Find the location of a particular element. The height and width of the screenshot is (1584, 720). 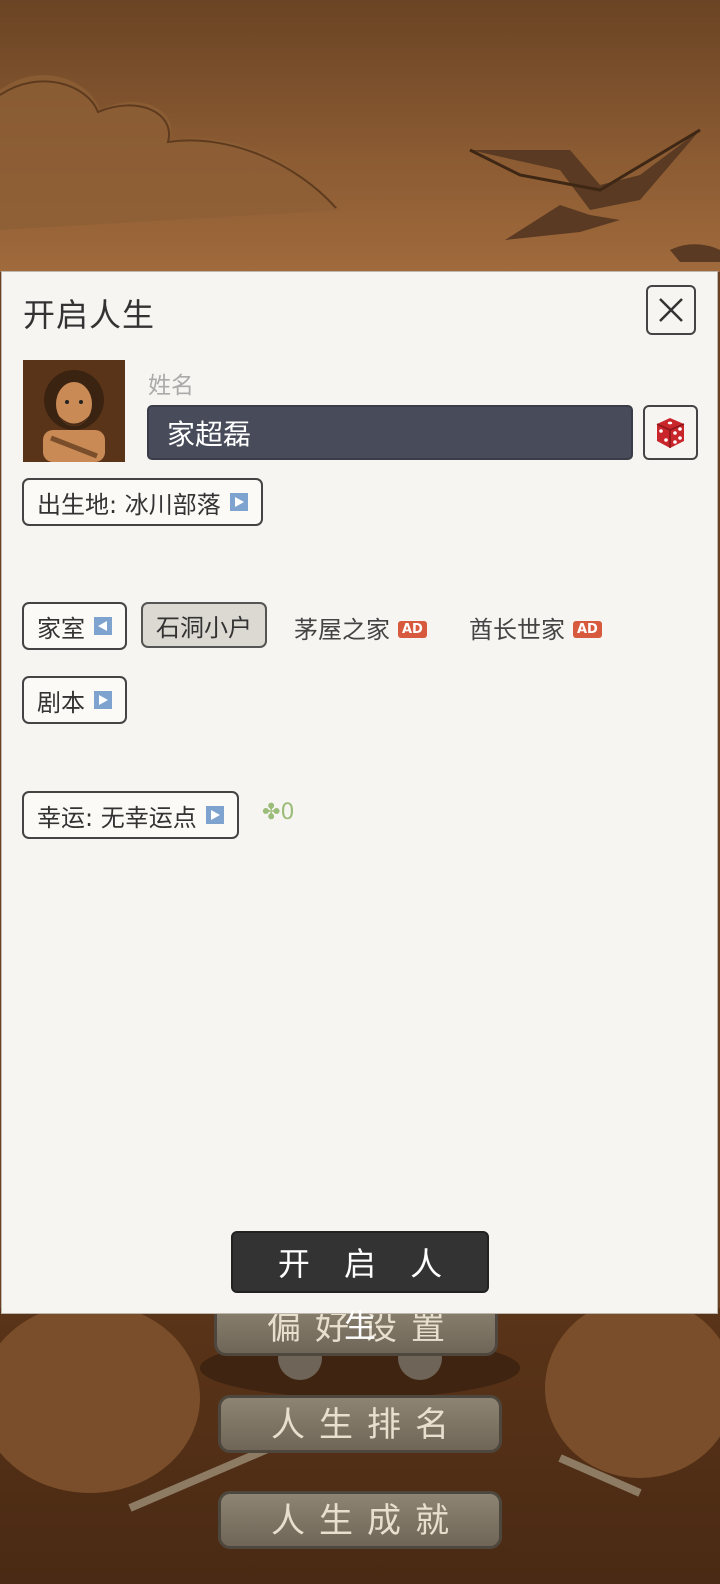

close-button is located at coordinates (671, 310).